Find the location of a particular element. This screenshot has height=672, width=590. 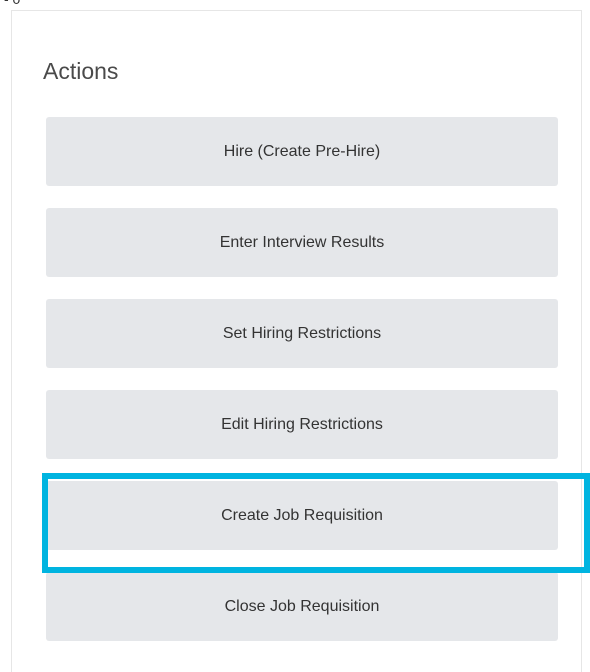

list-item: Edit Hiring Restrictions is located at coordinates (302, 424).